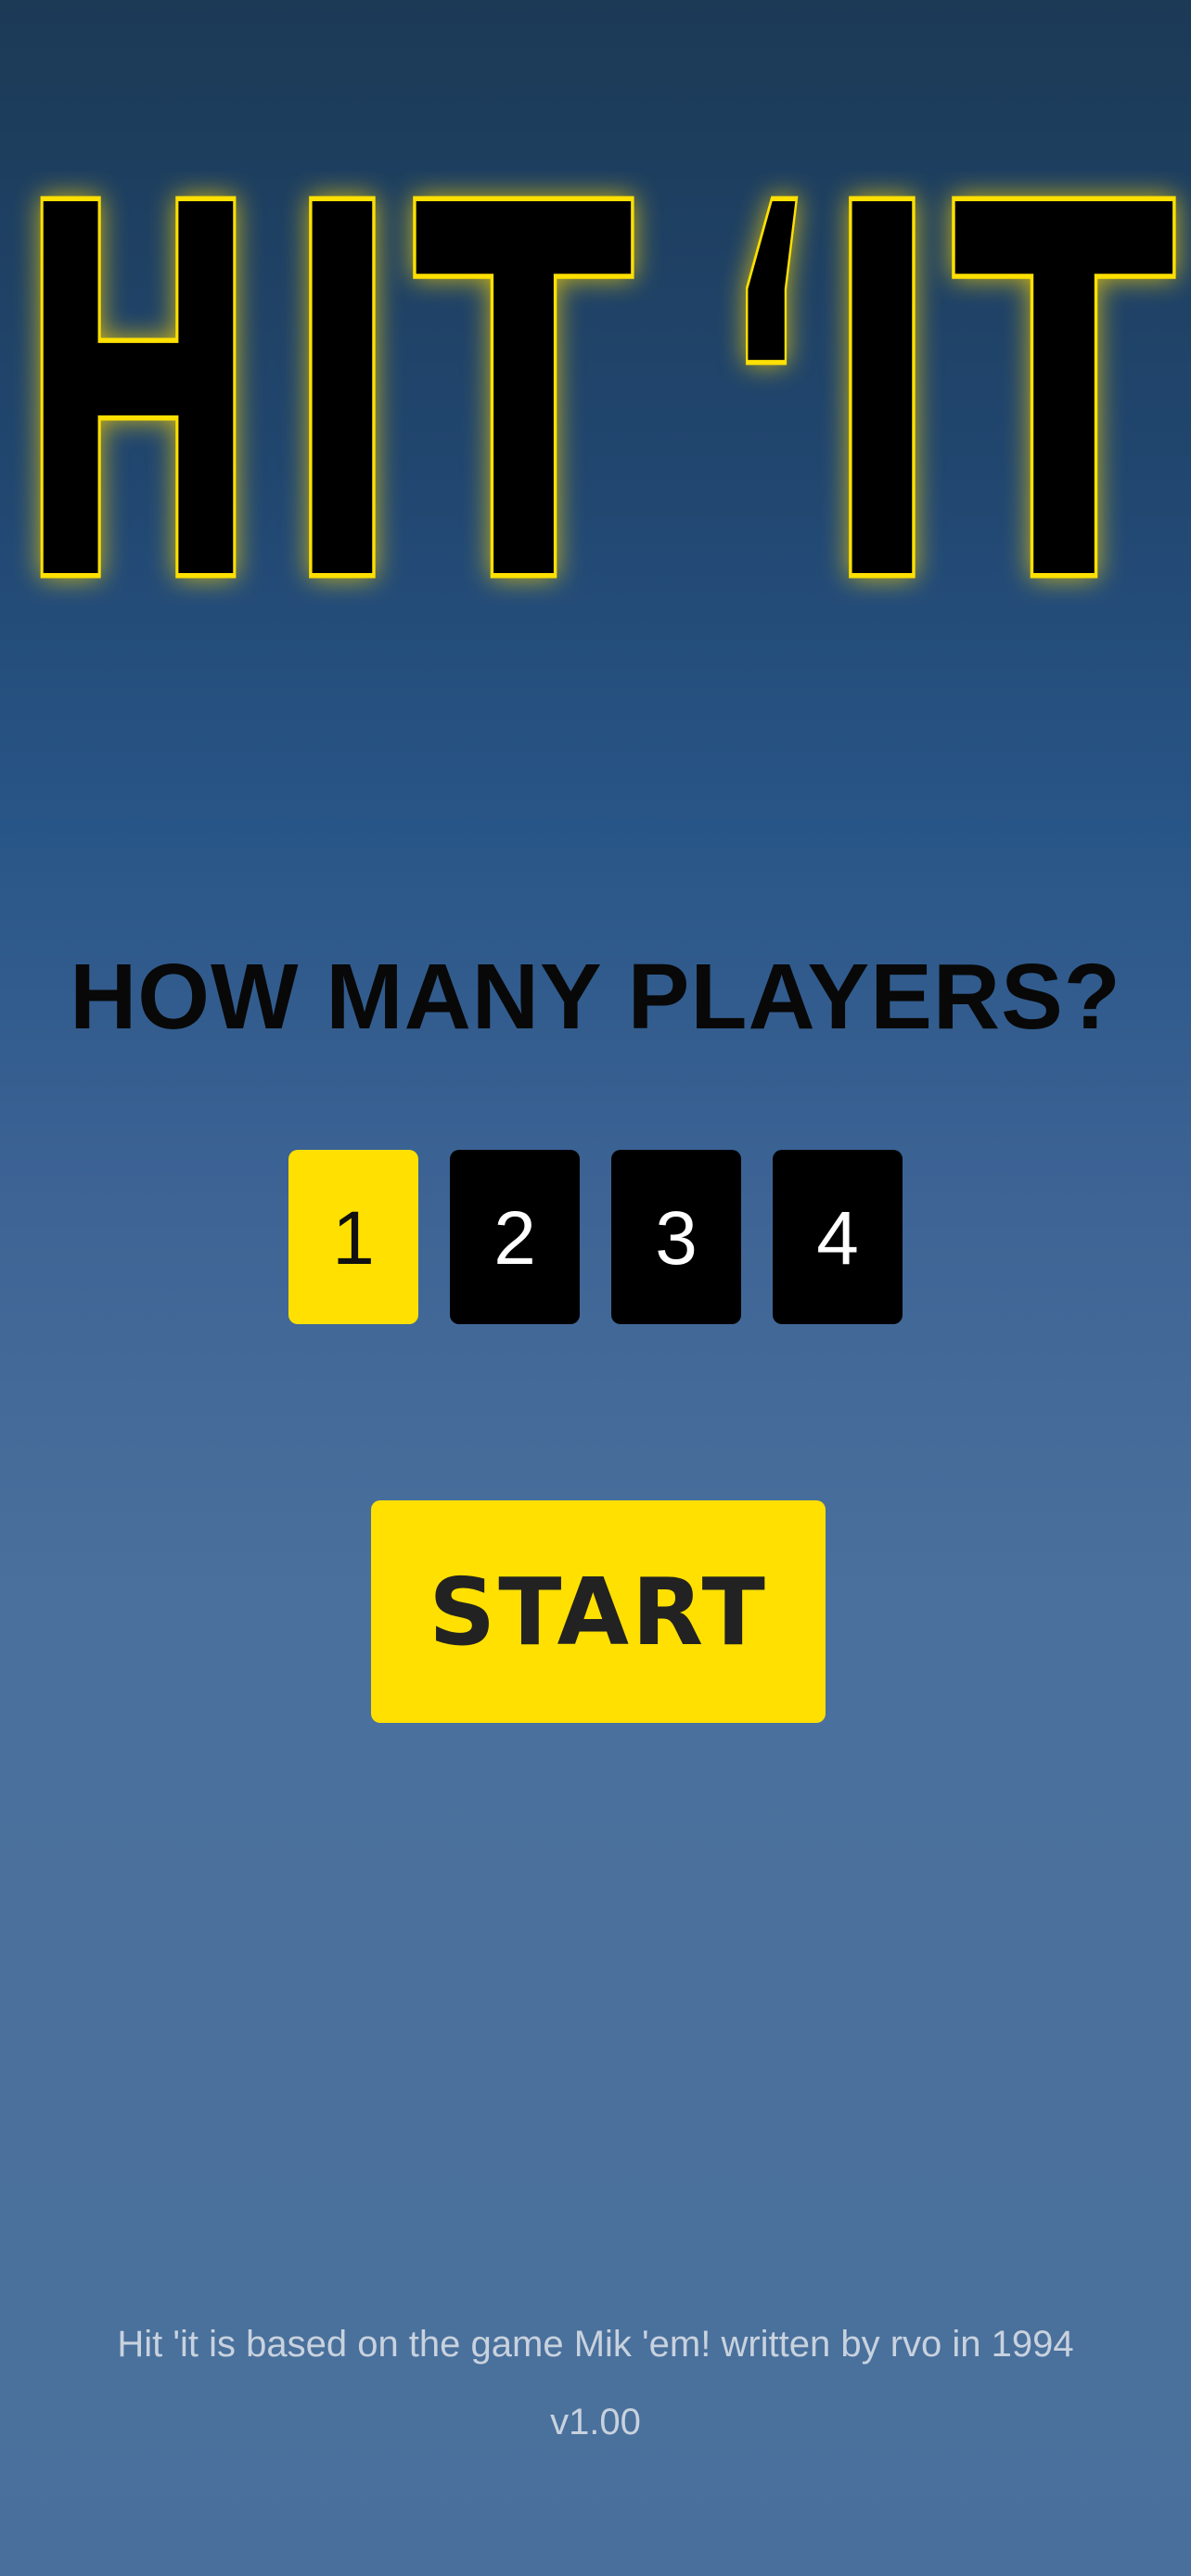  I want to click on player-count-question: HOW MANY PLAYERS?, so click(595, 997).